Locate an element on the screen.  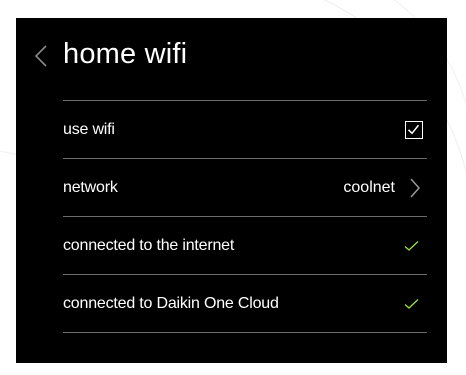
row-controls: coolnet is located at coordinates (385, 188).